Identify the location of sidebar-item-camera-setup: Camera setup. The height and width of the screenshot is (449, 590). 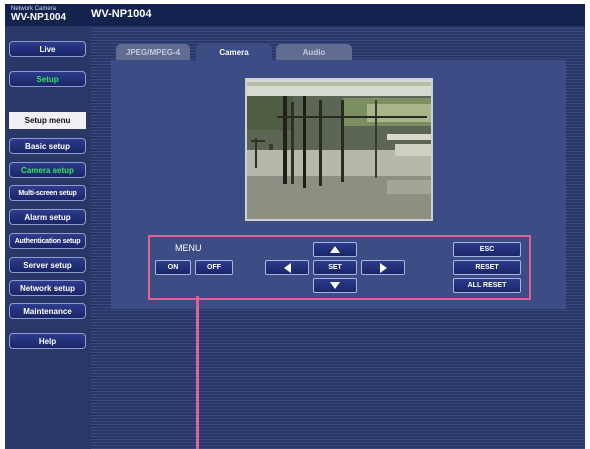
(47, 170).